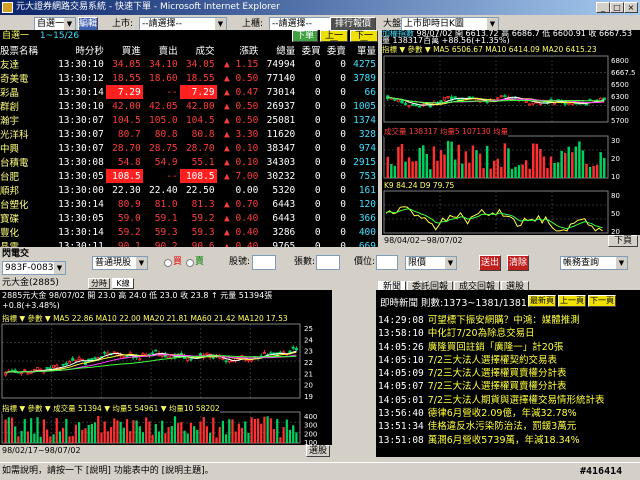 The image size is (640, 480). What do you see at coordinates (490, 263) in the screenshot?
I see `submit-button: 送出` at bounding box center [490, 263].